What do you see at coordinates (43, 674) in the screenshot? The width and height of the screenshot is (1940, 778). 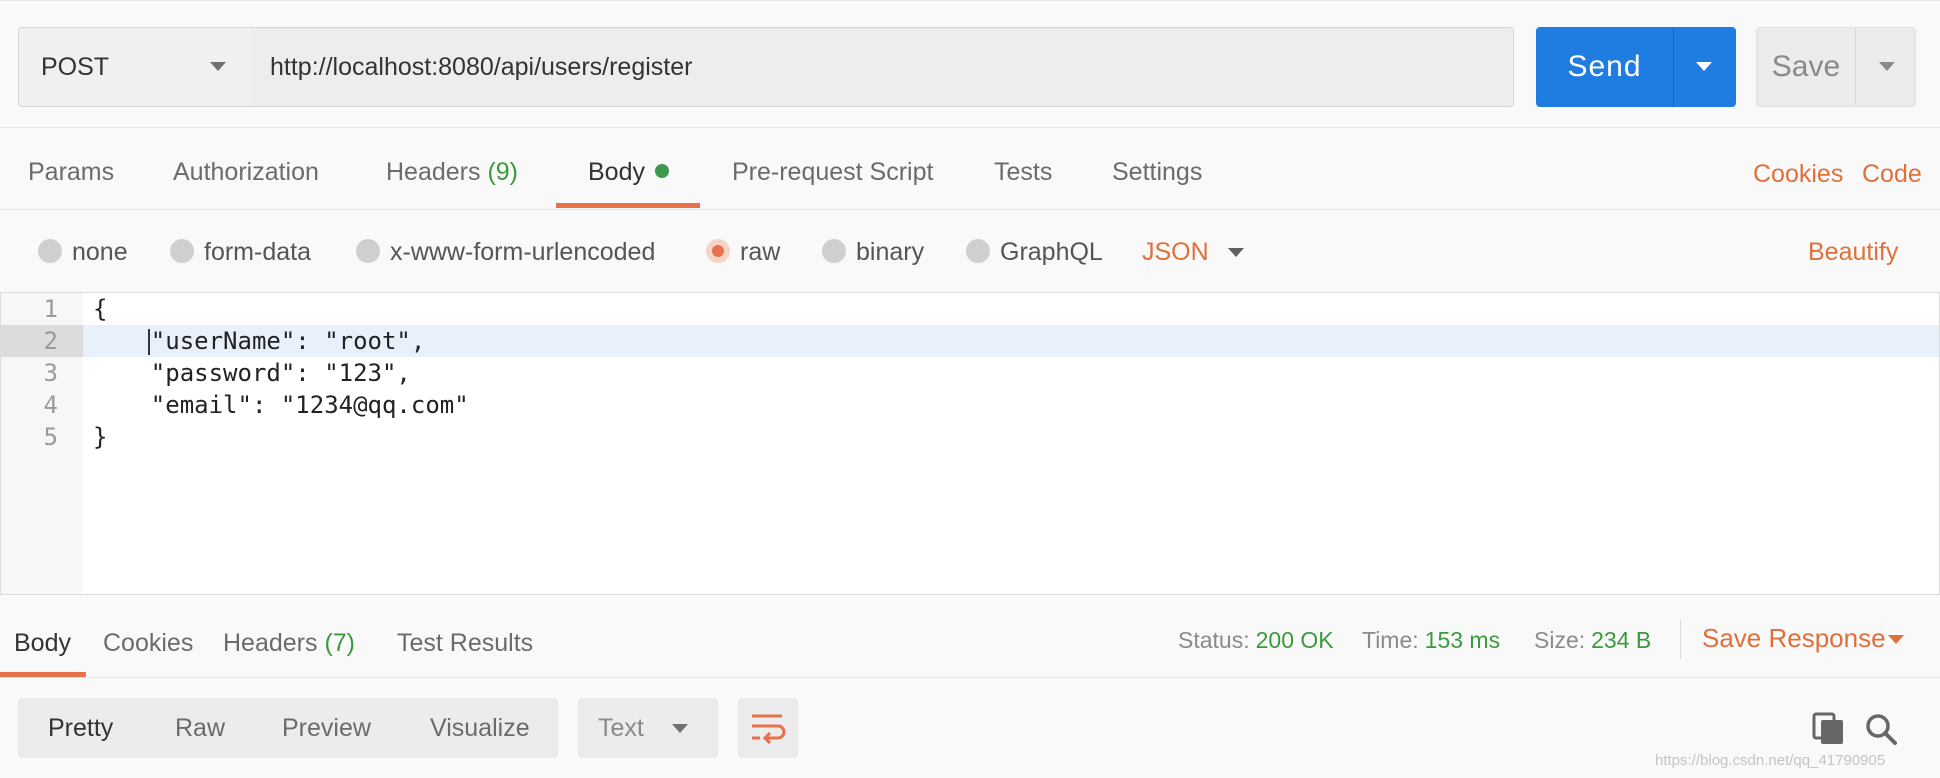 I see `active-response-tab-underline` at bounding box center [43, 674].